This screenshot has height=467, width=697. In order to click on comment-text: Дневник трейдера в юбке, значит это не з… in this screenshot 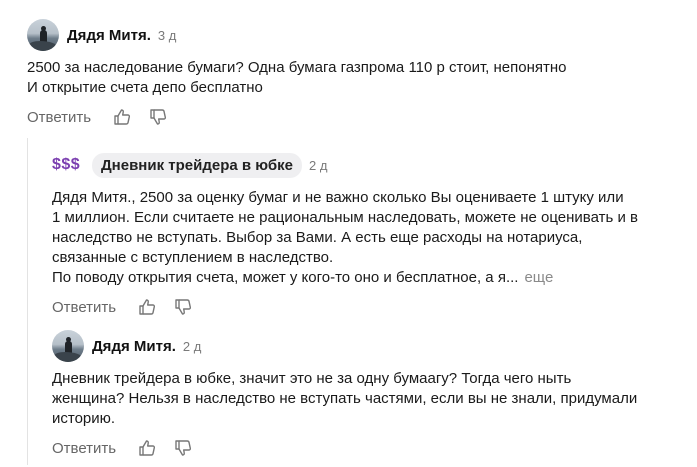, I will do `click(369, 399)`.